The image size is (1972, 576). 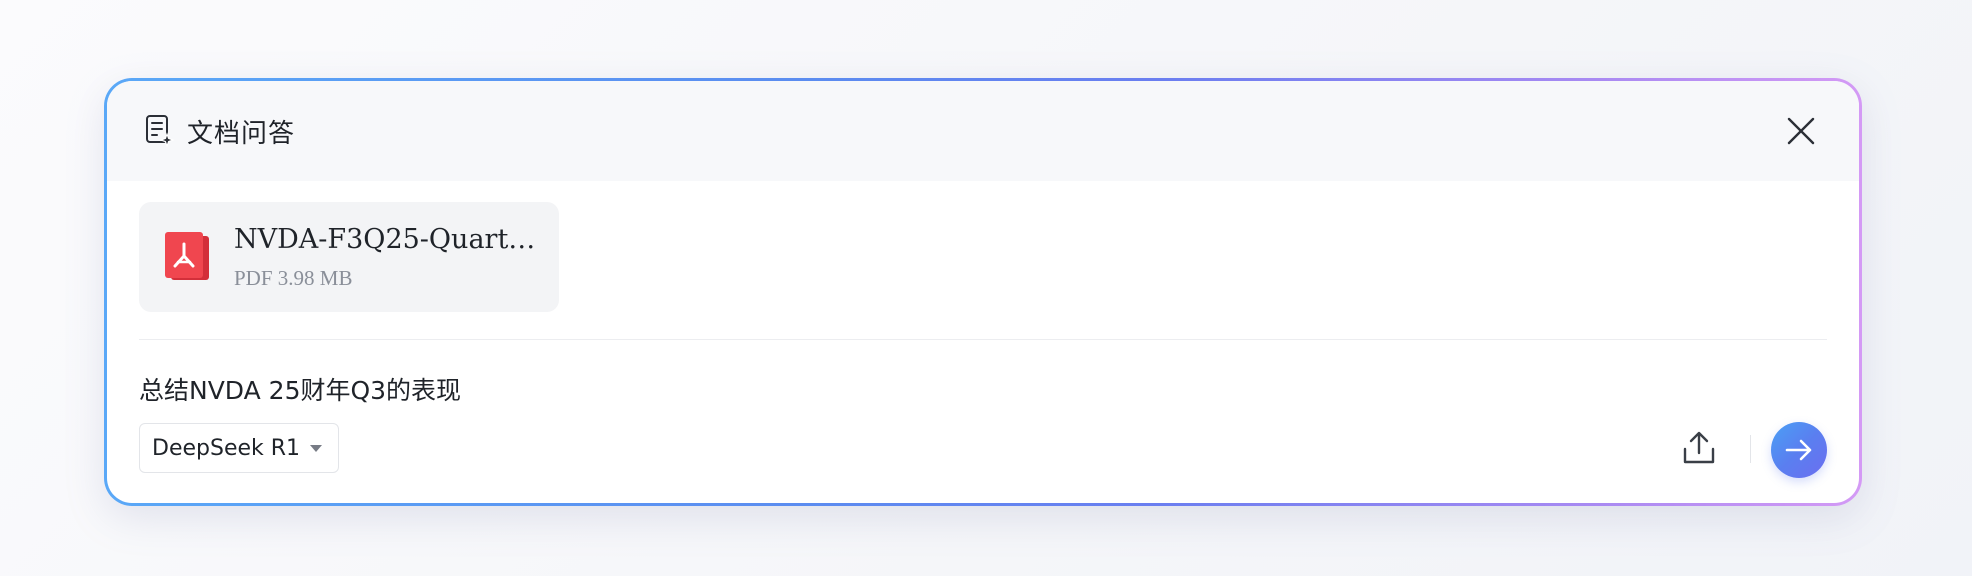 I want to click on close-icon, so click(x=1801, y=131).